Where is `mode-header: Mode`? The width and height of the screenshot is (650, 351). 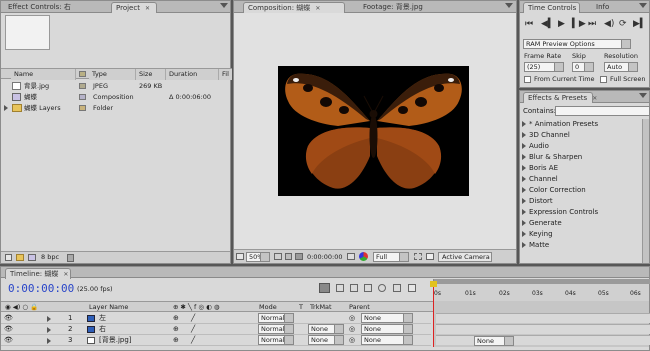
mode-header: Mode is located at coordinates (268, 307).